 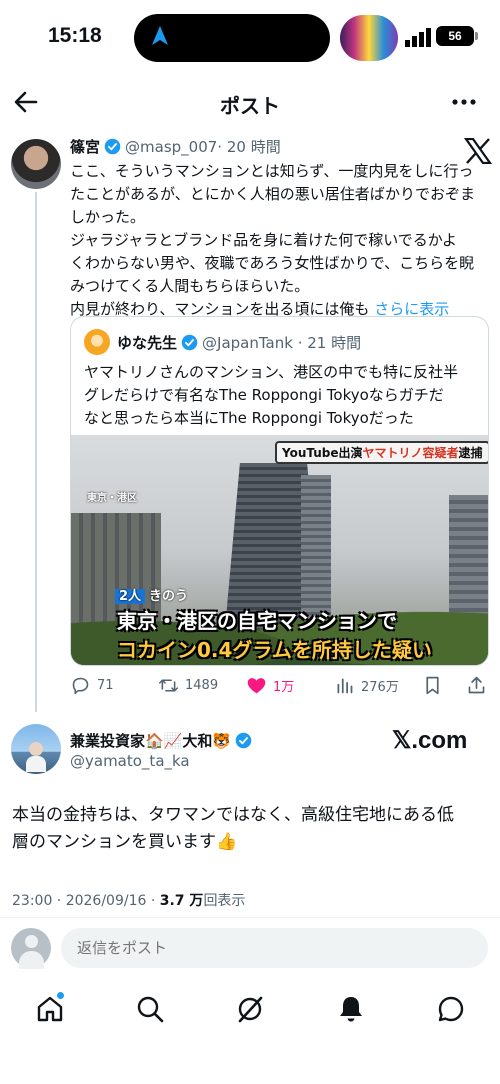 What do you see at coordinates (272, 263) in the screenshot?
I see `post-text-line: くわからない男や、夜職であろう女性ばかりで、こちらを睨` at bounding box center [272, 263].